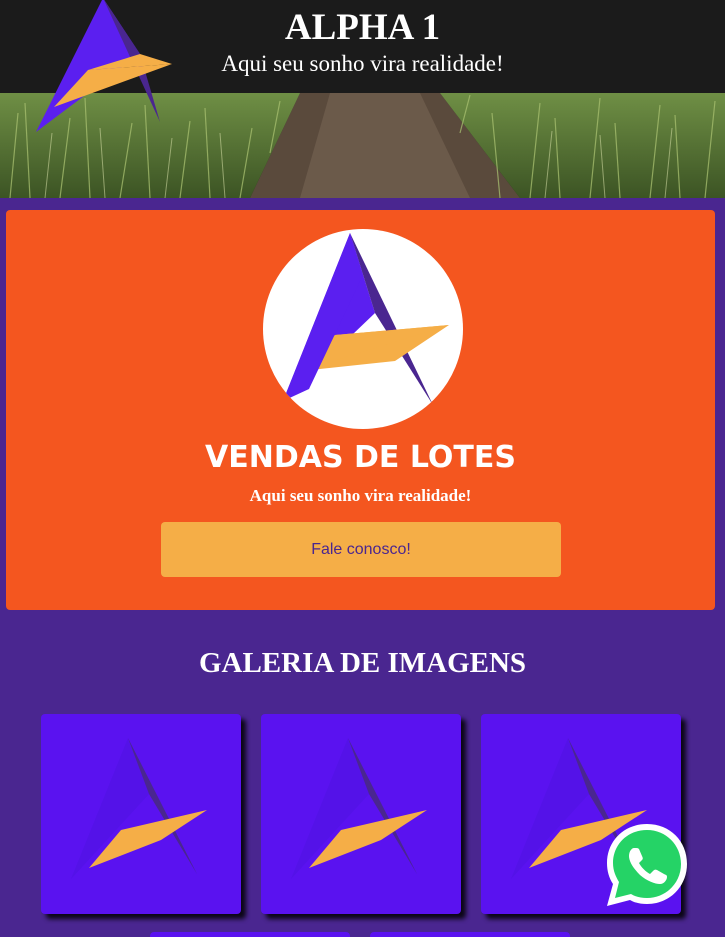 The image size is (725, 937). I want to click on hero-title: VENDAS DE LOTES, so click(360, 457).